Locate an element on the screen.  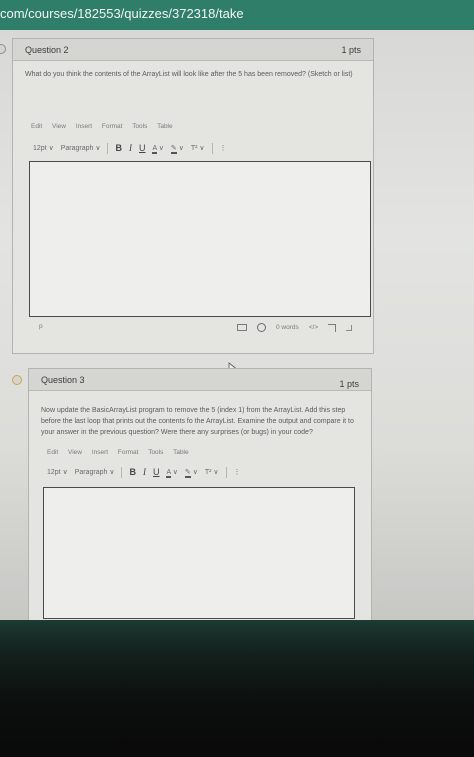
question-3-flag-icon is located at coordinates (17, 380).